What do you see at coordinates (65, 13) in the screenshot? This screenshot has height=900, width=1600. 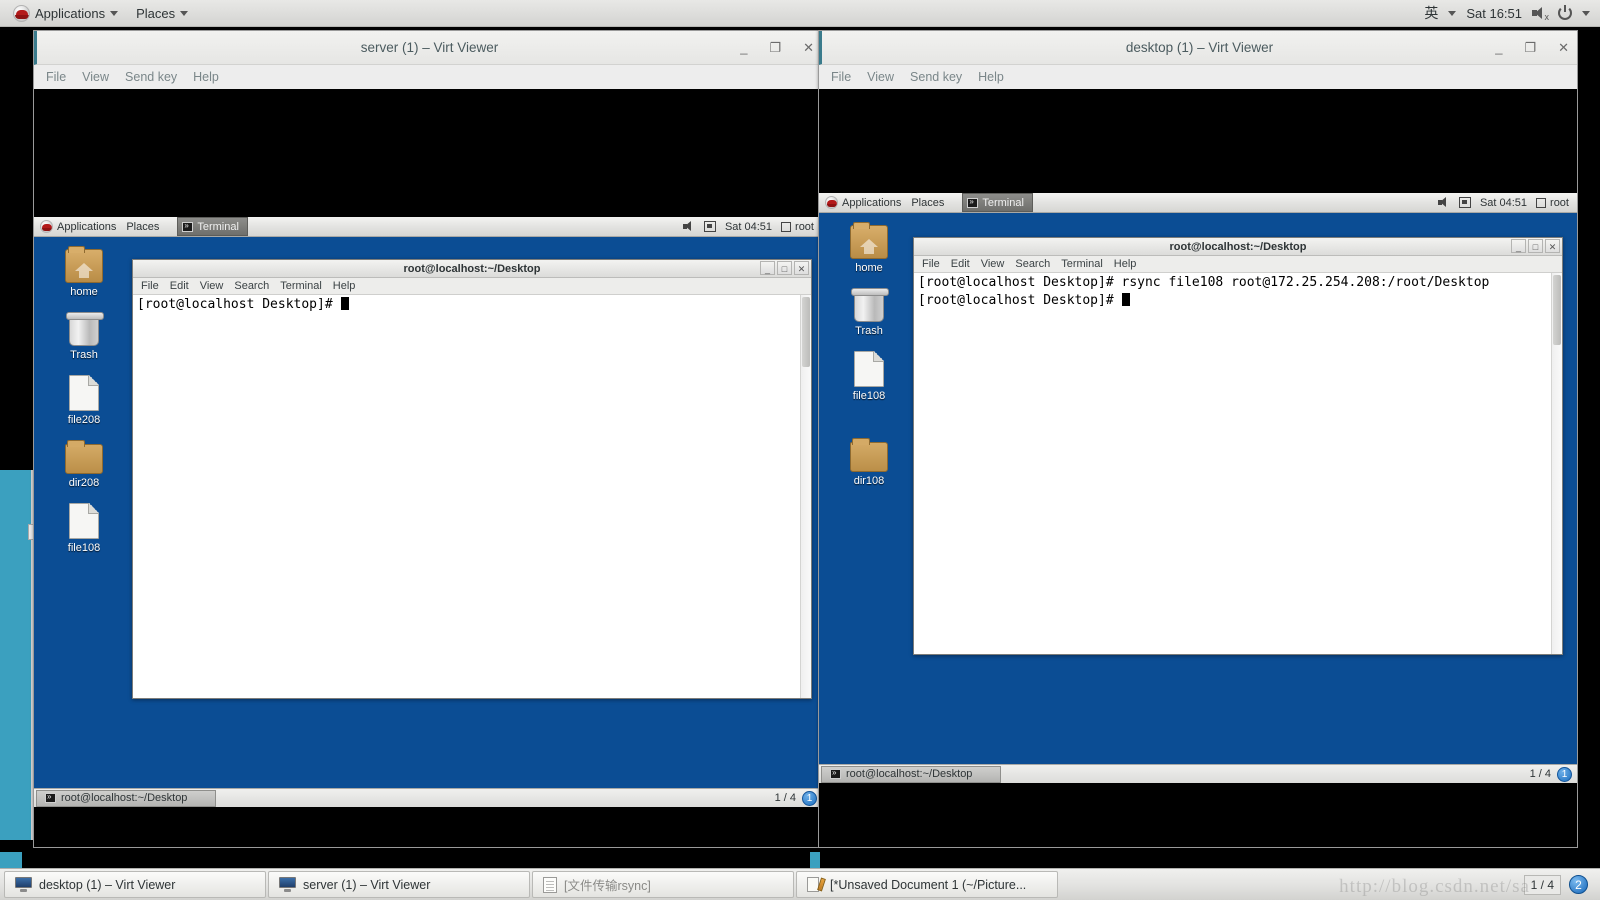 I see `host-applications-menu: Applications` at bounding box center [65, 13].